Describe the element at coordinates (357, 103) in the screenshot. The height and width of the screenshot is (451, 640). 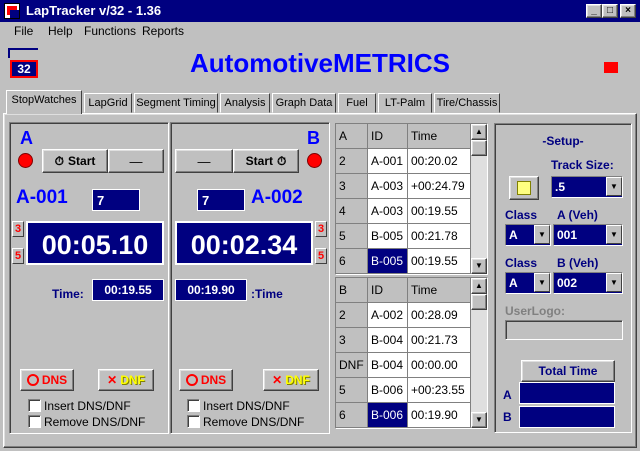
I see `tab-fuel: Fuel` at that location.